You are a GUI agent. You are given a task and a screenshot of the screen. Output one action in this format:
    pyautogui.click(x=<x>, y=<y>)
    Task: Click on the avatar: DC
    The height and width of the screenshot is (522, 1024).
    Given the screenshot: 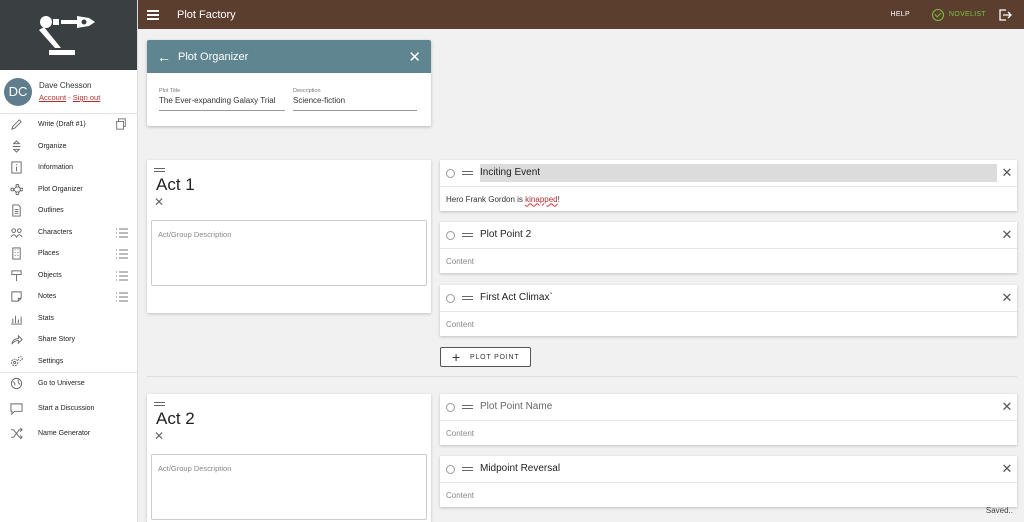 What is the action you would take?
    pyautogui.click(x=18, y=91)
    